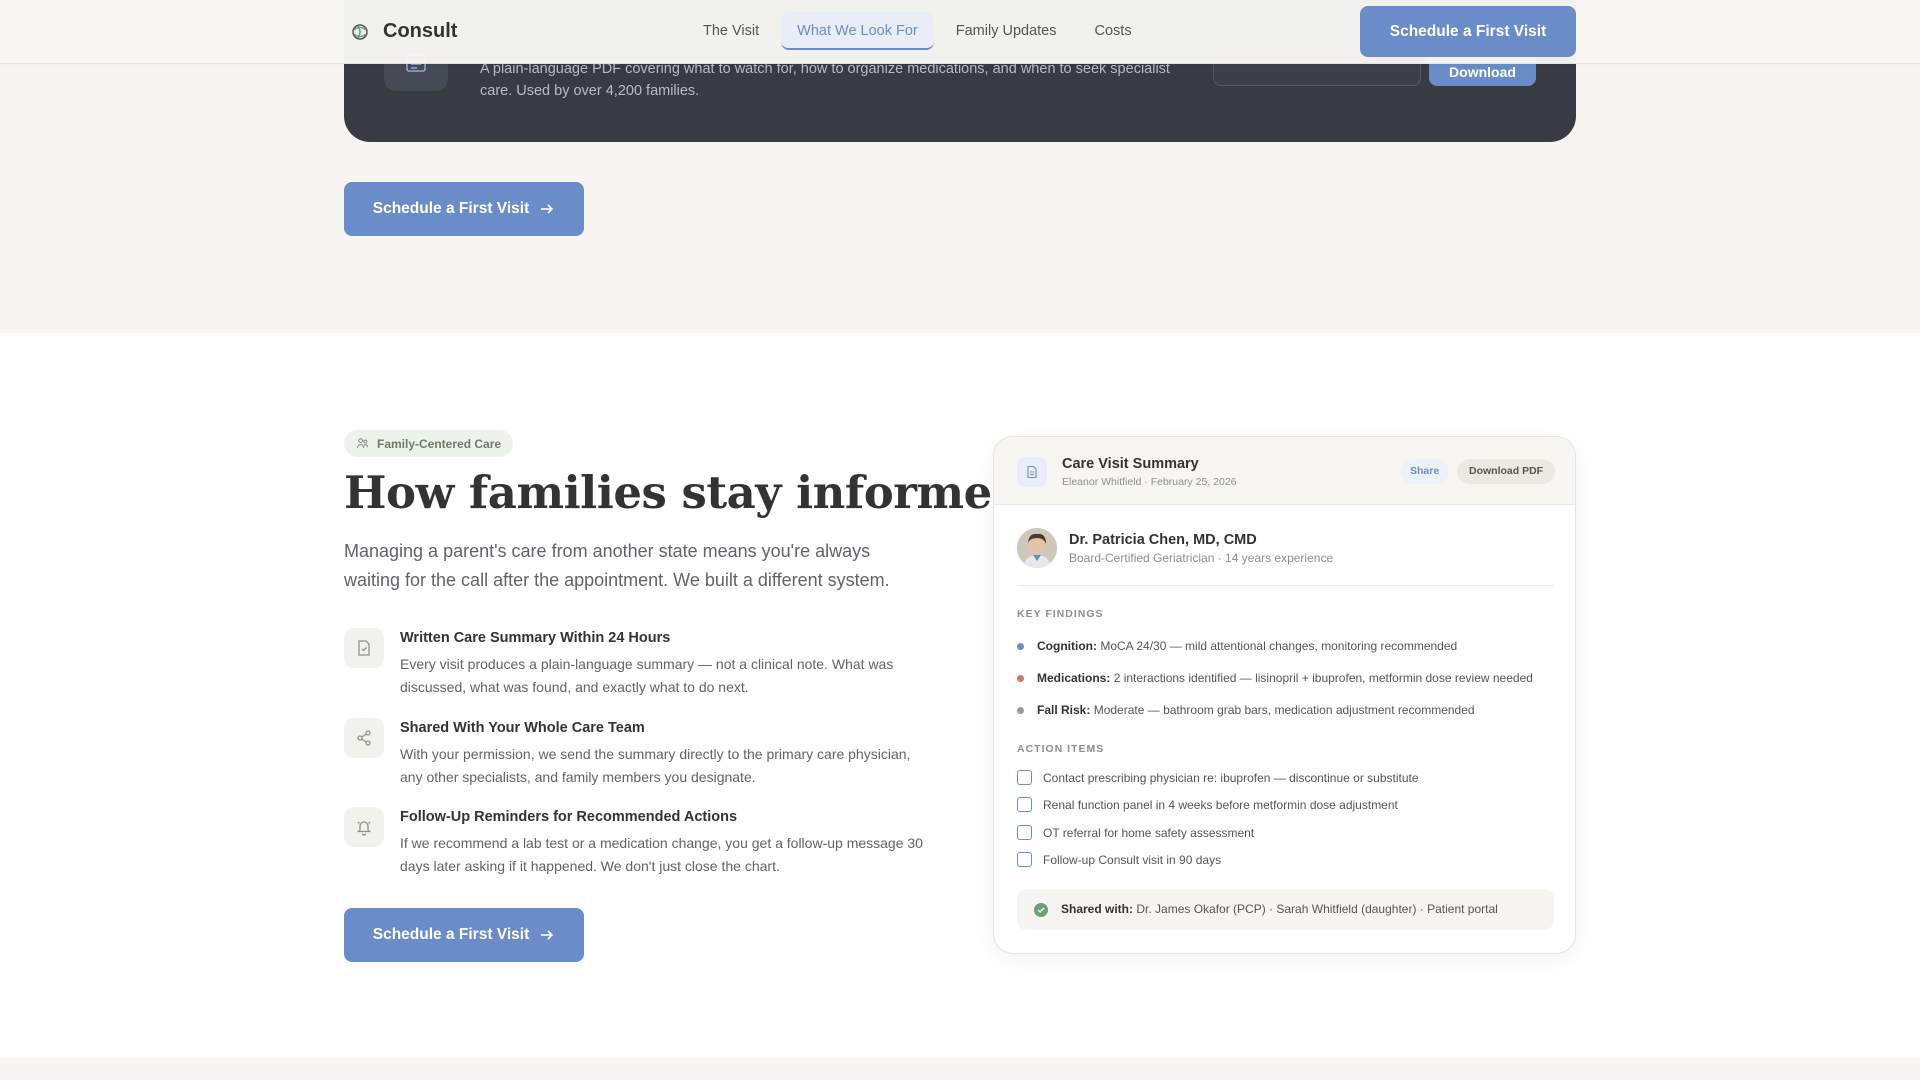 The width and height of the screenshot is (1920, 1080). Describe the element at coordinates (1067, 646) in the screenshot. I see `finding-label: Cognition:` at that location.